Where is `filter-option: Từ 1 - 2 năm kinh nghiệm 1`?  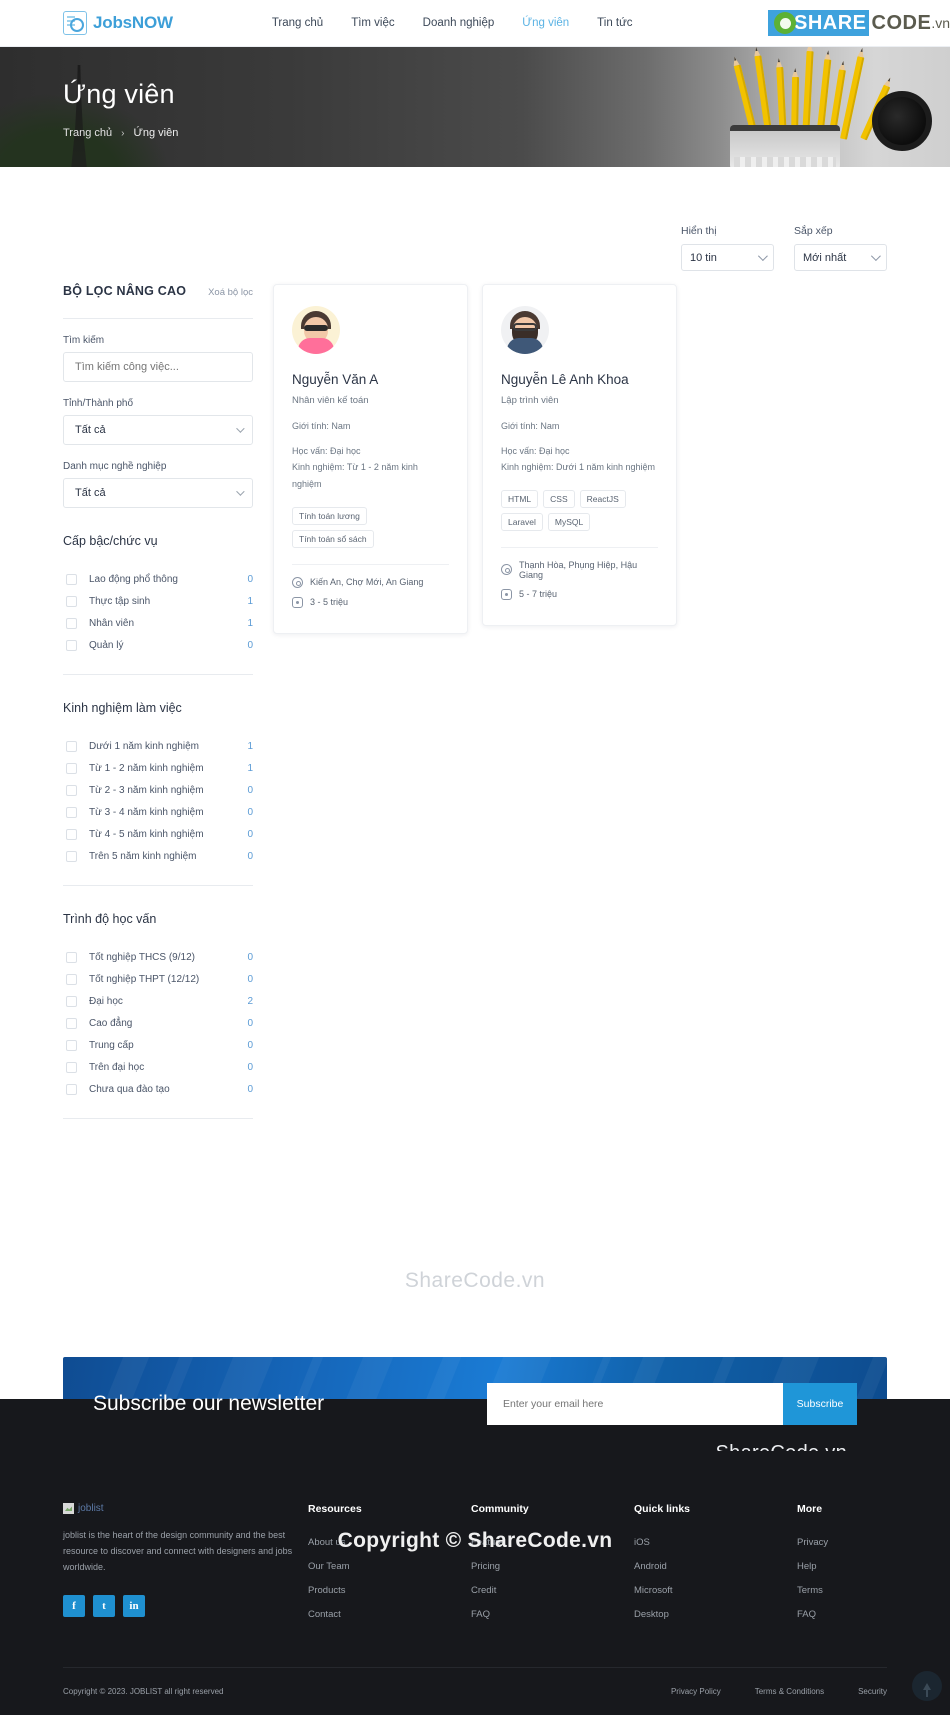 filter-option: Từ 1 - 2 năm kinh nghiệm 1 is located at coordinates (158, 768).